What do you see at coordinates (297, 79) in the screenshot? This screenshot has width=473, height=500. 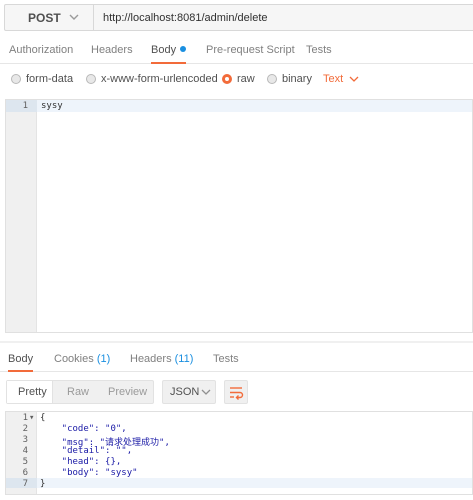 I see `radio-label: binary` at bounding box center [297, 79].